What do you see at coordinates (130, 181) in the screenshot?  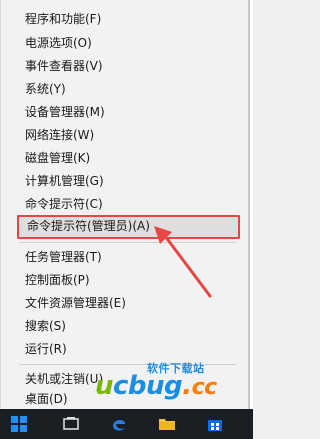 I see `menu-item-computer-management: 计算机管理(G)` at bounding box center [130, 181].